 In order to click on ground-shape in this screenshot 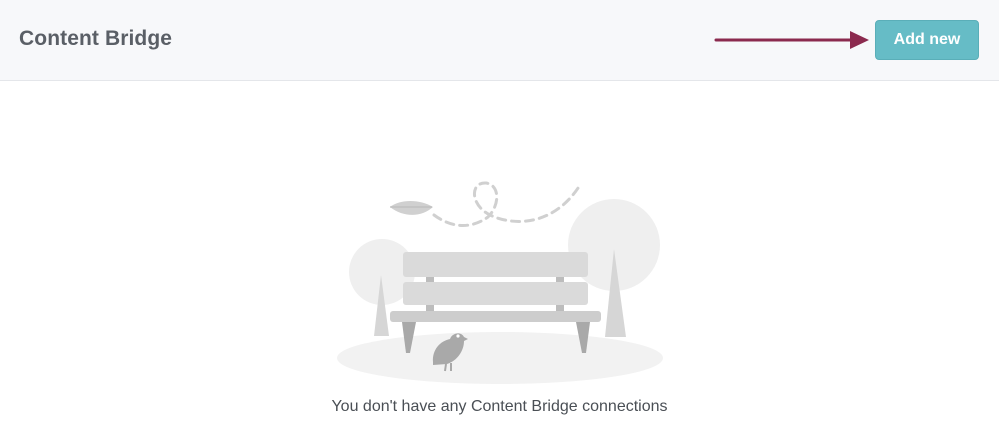, I will do `click(500, 358)`.